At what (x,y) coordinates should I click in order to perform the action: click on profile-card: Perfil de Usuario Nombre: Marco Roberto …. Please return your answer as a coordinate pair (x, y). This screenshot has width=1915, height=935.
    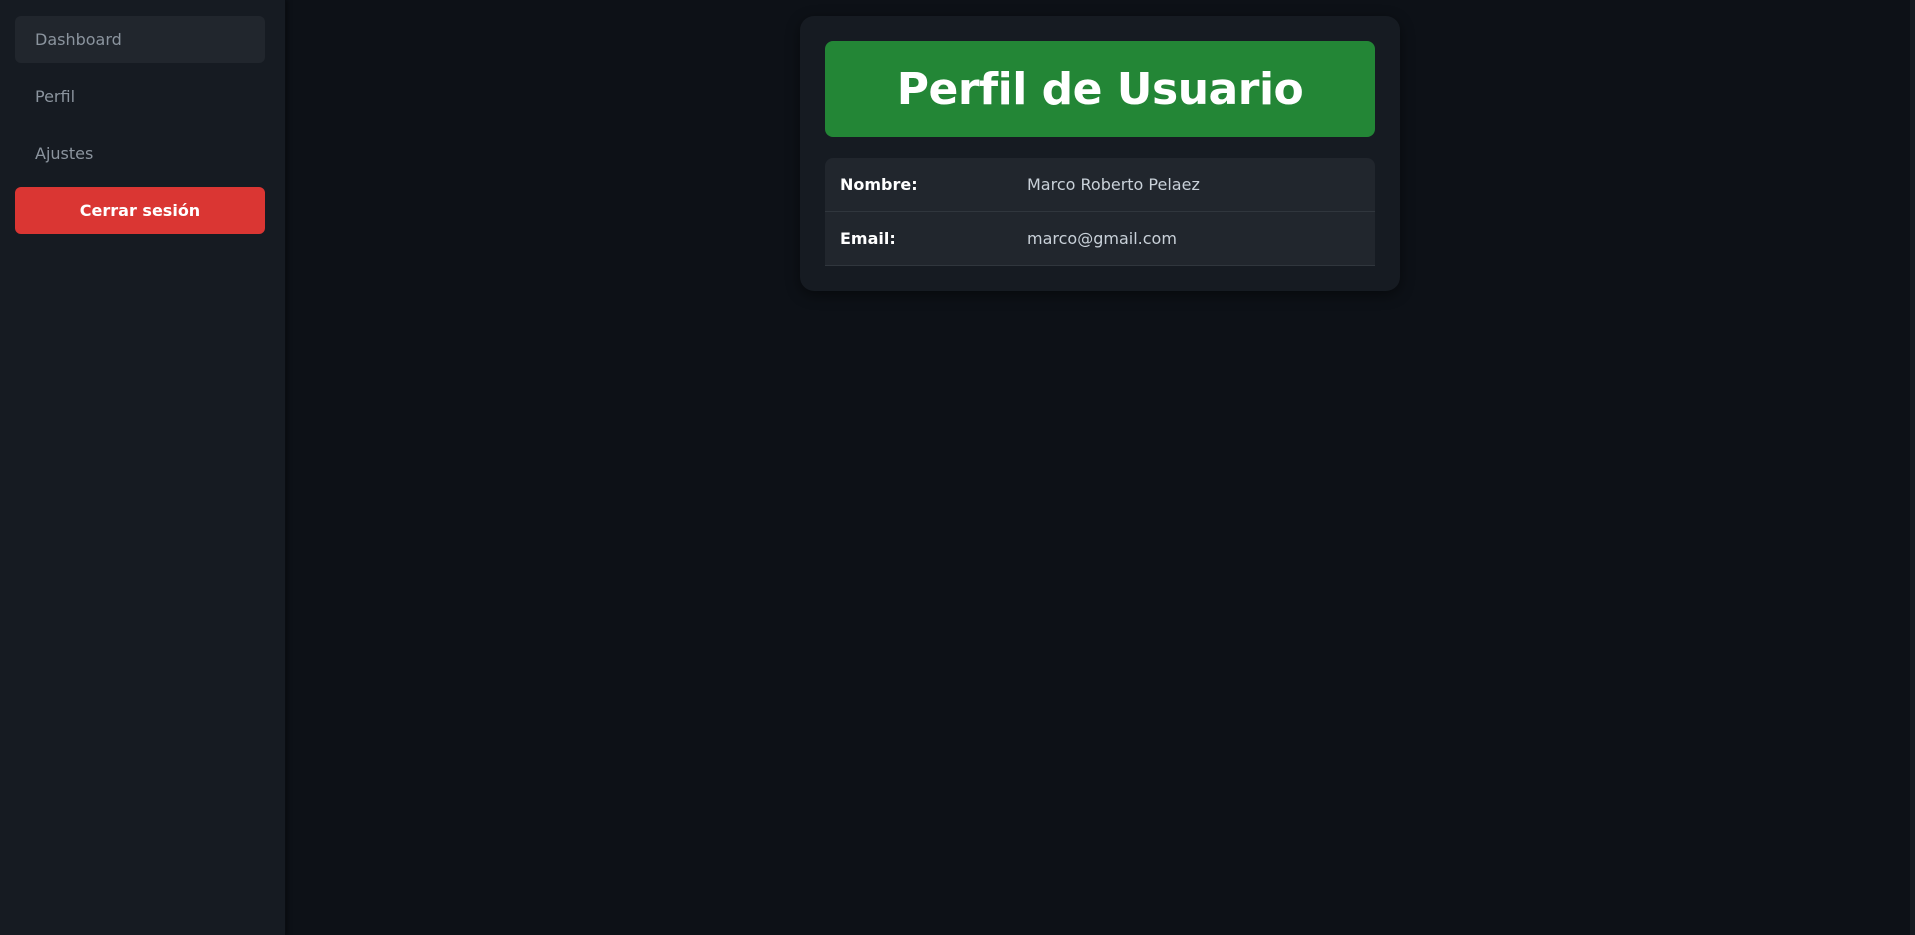
    Looking at the image, I should click on (1100, 153).